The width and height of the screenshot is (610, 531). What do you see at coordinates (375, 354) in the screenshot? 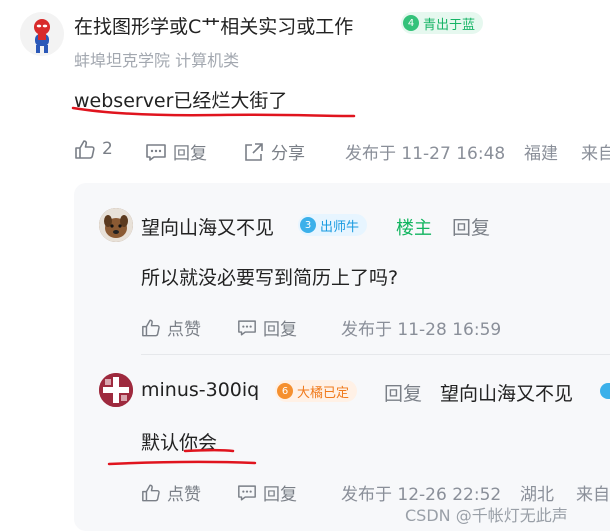
I see `reply-divider` at bounding box center [375, 354].